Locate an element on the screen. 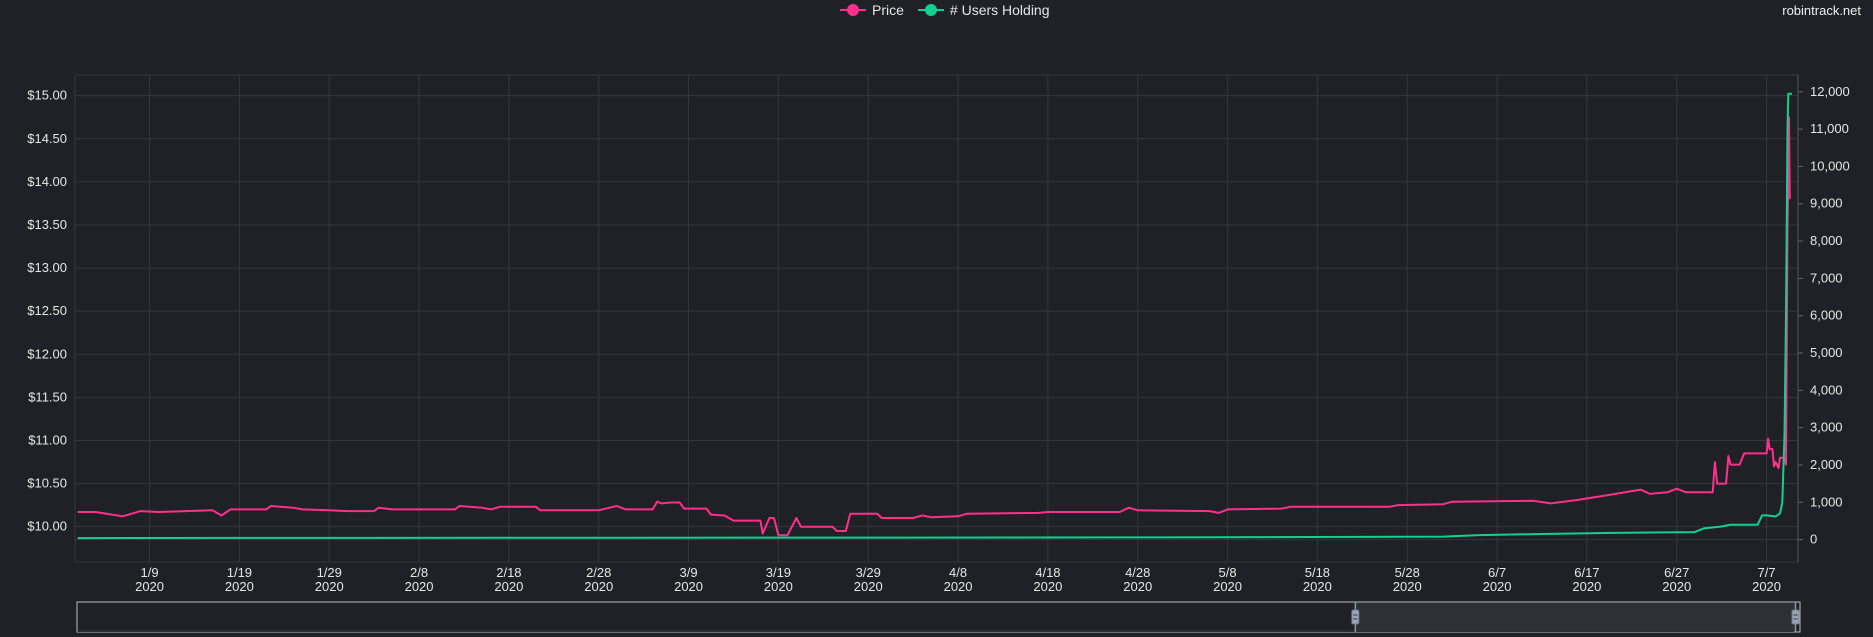 The image size is (1873, 637). y-left-tick-label: $13.00 is located at coordinates (47, 267).